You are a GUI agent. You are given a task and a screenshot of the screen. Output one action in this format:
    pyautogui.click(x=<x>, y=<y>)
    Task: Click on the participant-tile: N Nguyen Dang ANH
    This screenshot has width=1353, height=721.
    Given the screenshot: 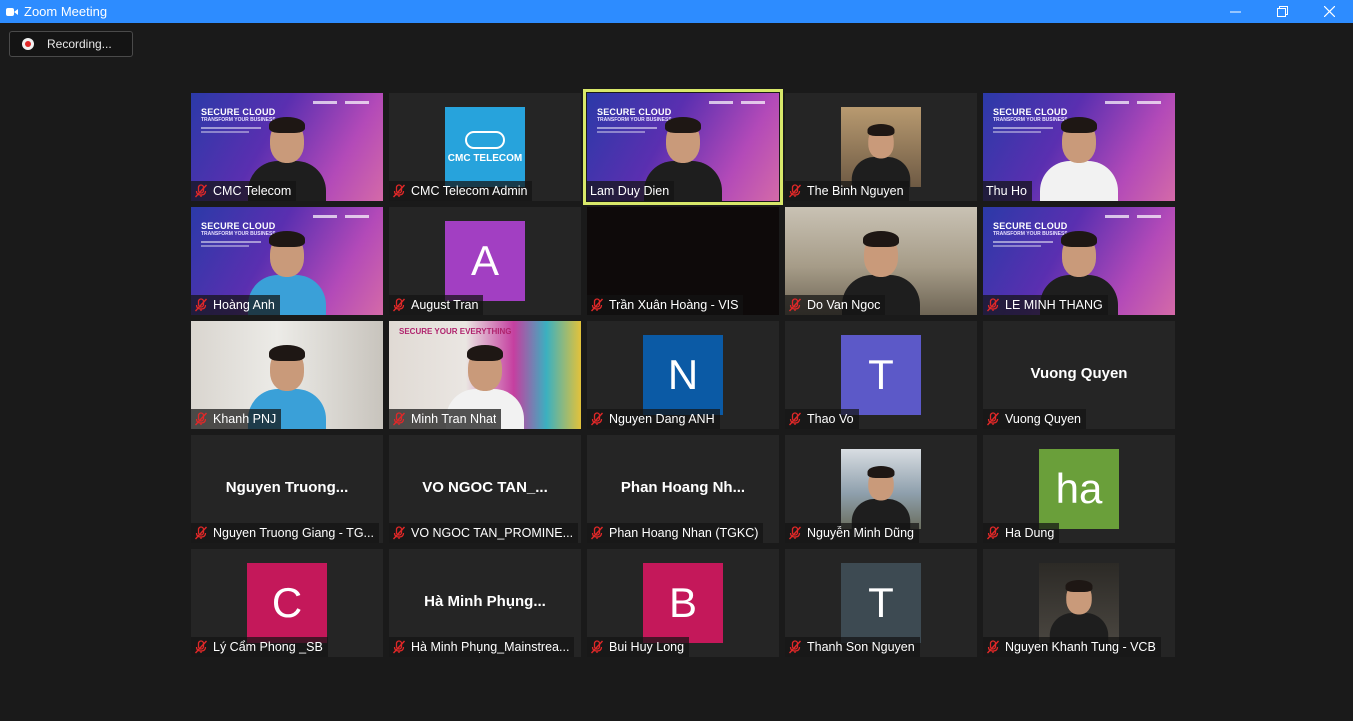 What is the action you would take?
    pyautogui.click(x=683, y=375)
    